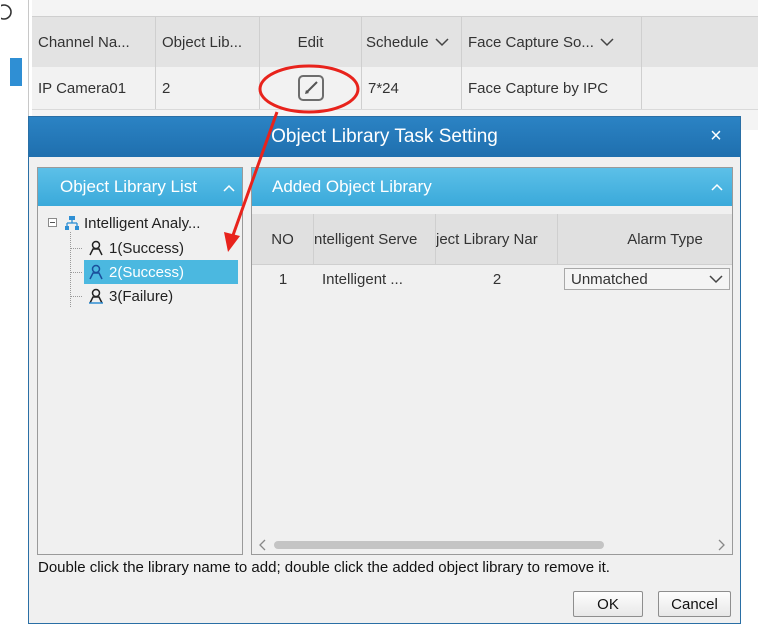  I want to click on table-row: IP Camera01 2 7*24 Face Capture by IPC, so click(395, 88).